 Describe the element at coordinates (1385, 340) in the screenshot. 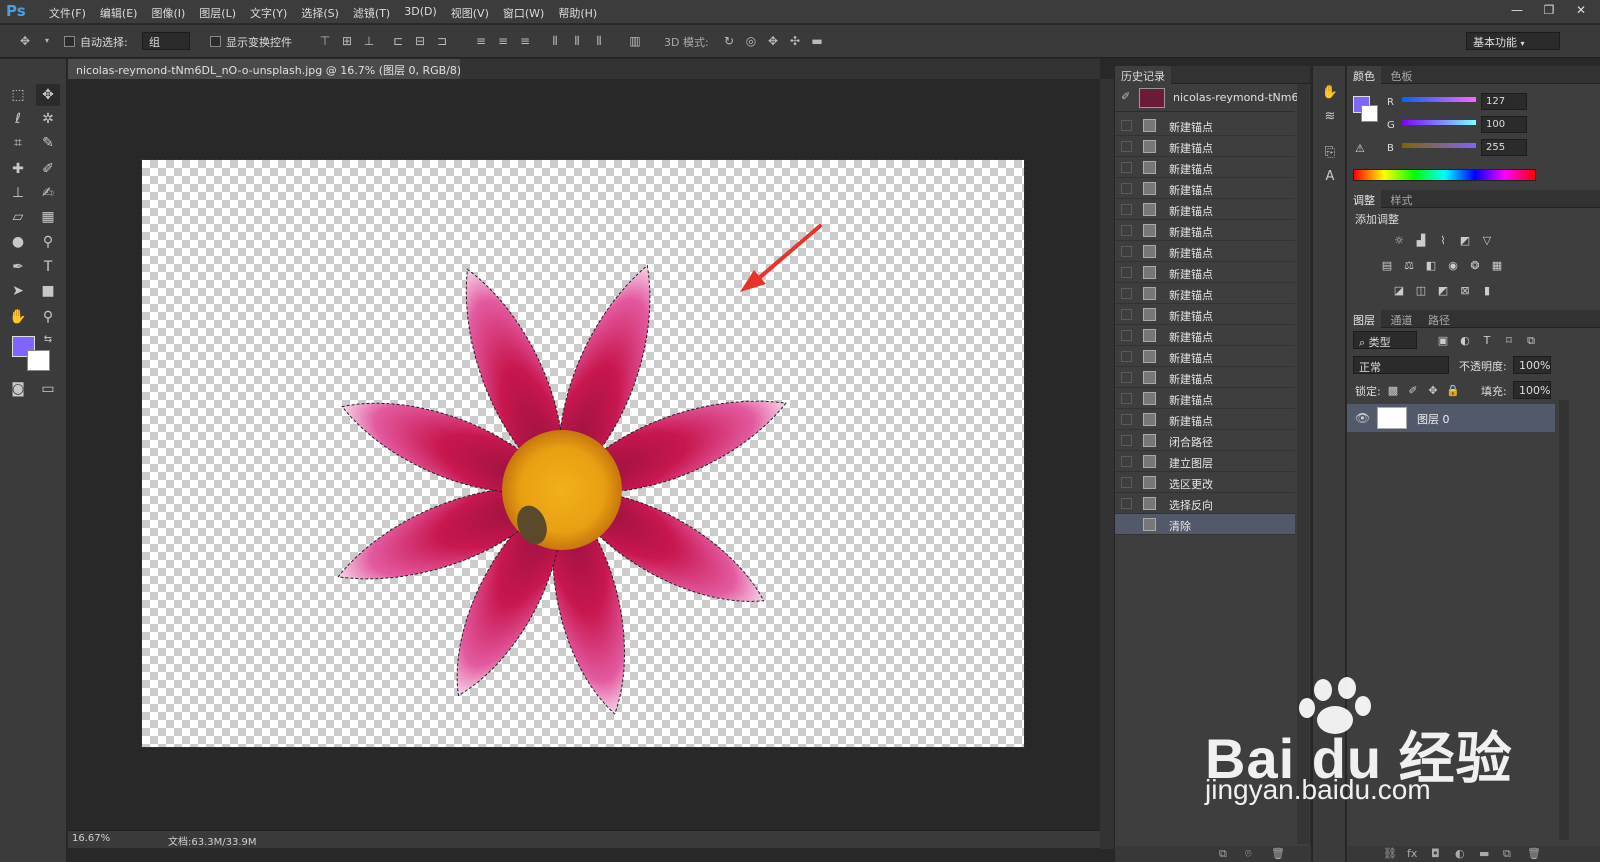

I see `layer-filter-dropdown: ⌕ 类型` at that location.